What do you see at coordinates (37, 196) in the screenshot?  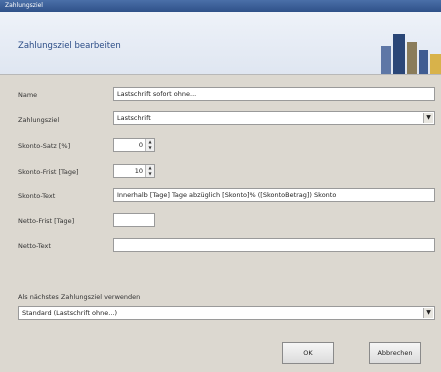 I see `discount-text-label: Skonto-Text` at bounding box center [37, 196].